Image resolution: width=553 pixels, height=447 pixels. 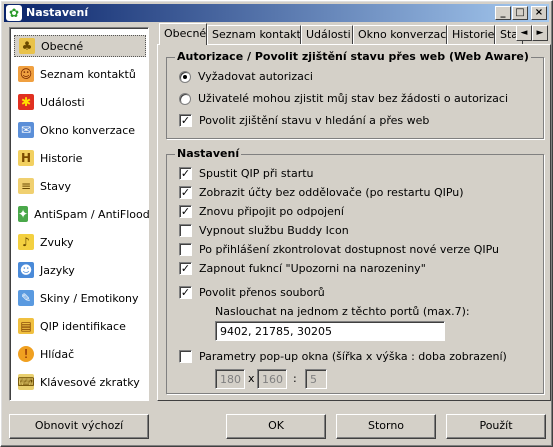 I want to click on close-button: ×, so click(x=539, y=13).